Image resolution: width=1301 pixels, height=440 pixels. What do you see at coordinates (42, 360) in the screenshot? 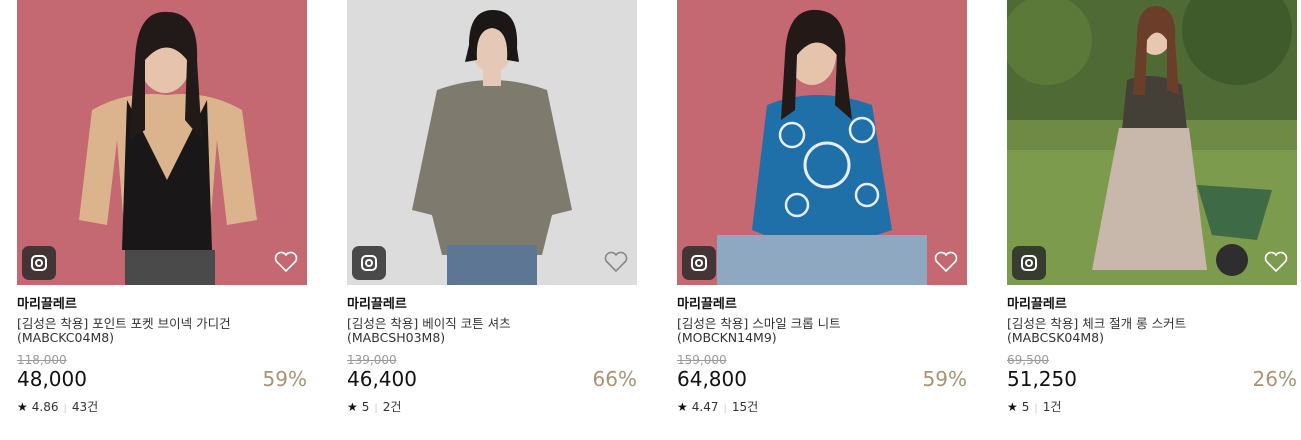
I see `original-price: 118,000` at bounding box center [42, 360].